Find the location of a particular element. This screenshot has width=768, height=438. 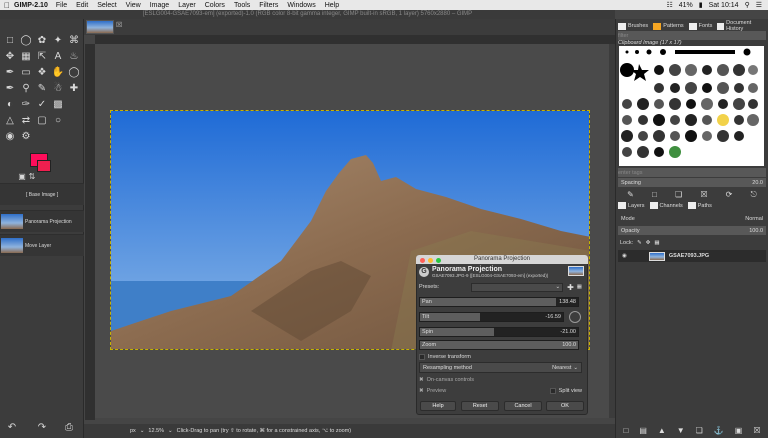

smudge-icon: ✋ is located at coordinates (58, 73).